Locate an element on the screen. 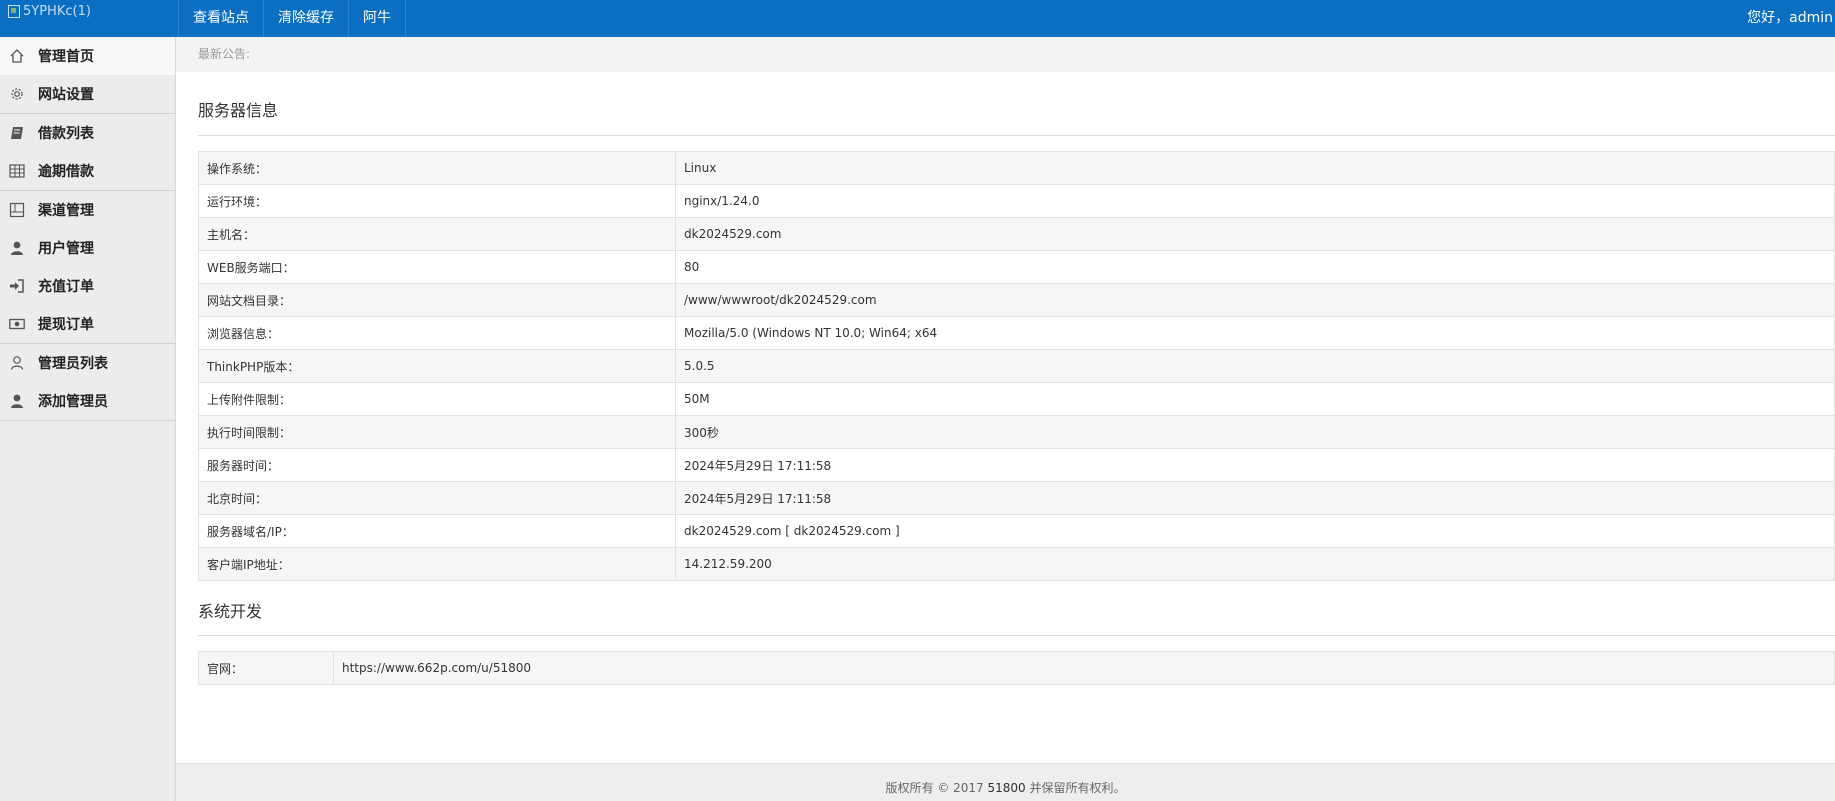 This screenshot has height=801, width=1835. table-row: 网站文档目录：/www/wwwroot/dk2024529.com is located at coordinates (1016, 300).